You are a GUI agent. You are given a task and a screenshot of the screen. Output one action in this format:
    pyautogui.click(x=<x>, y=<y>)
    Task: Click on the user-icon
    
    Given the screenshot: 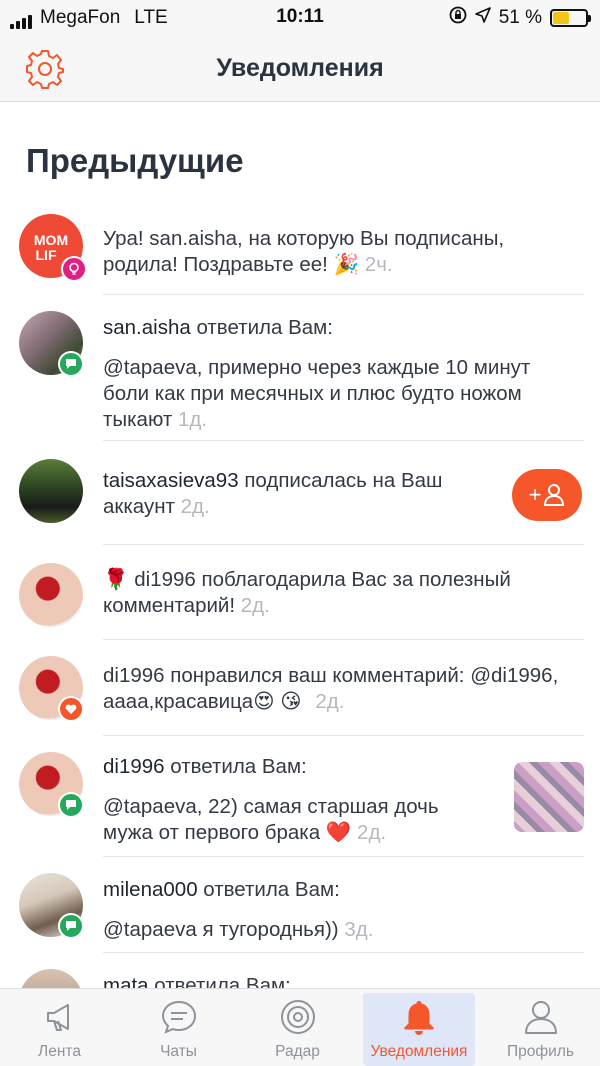 What is the action you would take?
    pyautogui.click(x=554, y=495)
    